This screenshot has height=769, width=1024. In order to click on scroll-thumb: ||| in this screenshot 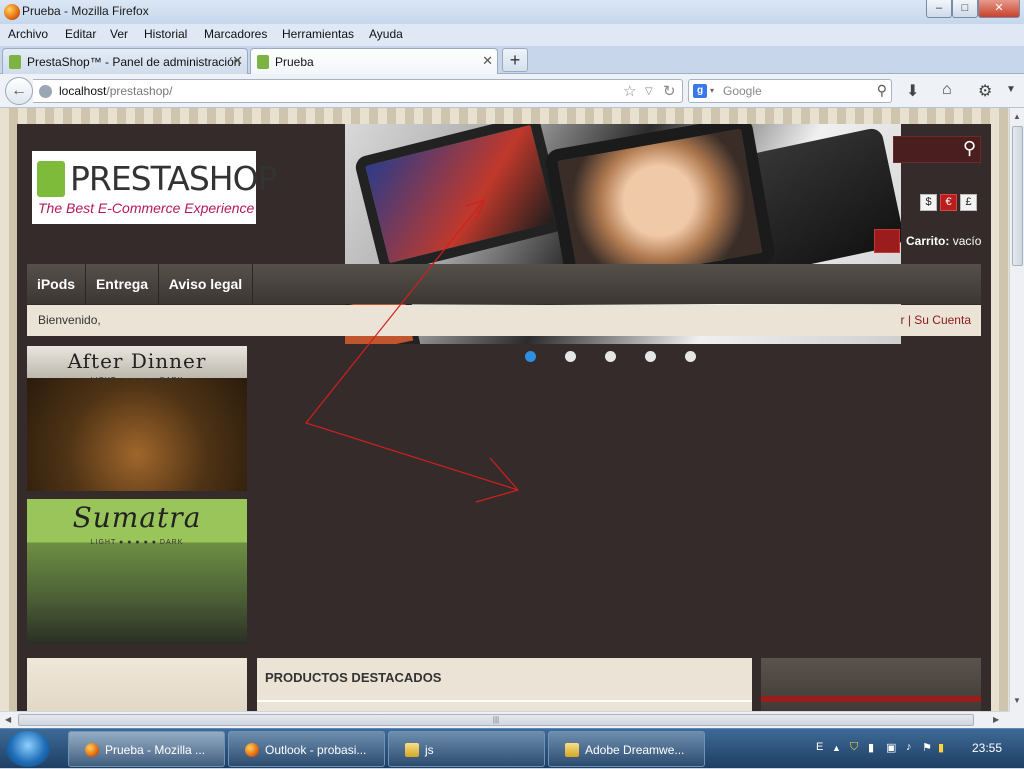, I will do `click(496, 720)`.